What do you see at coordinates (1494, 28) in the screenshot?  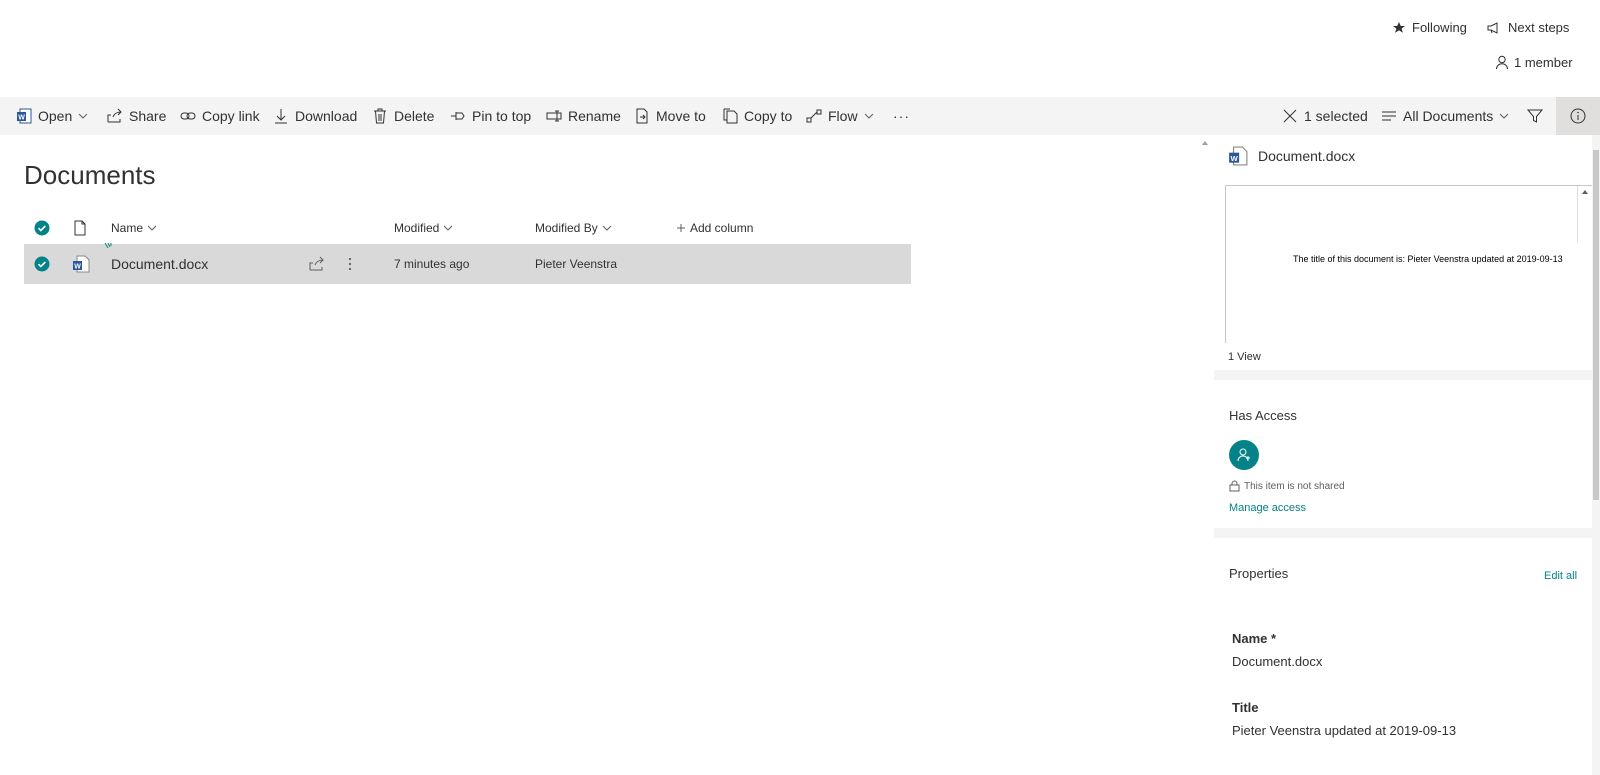 I see `megaphone-icon` at bounding box center [1494, 28].